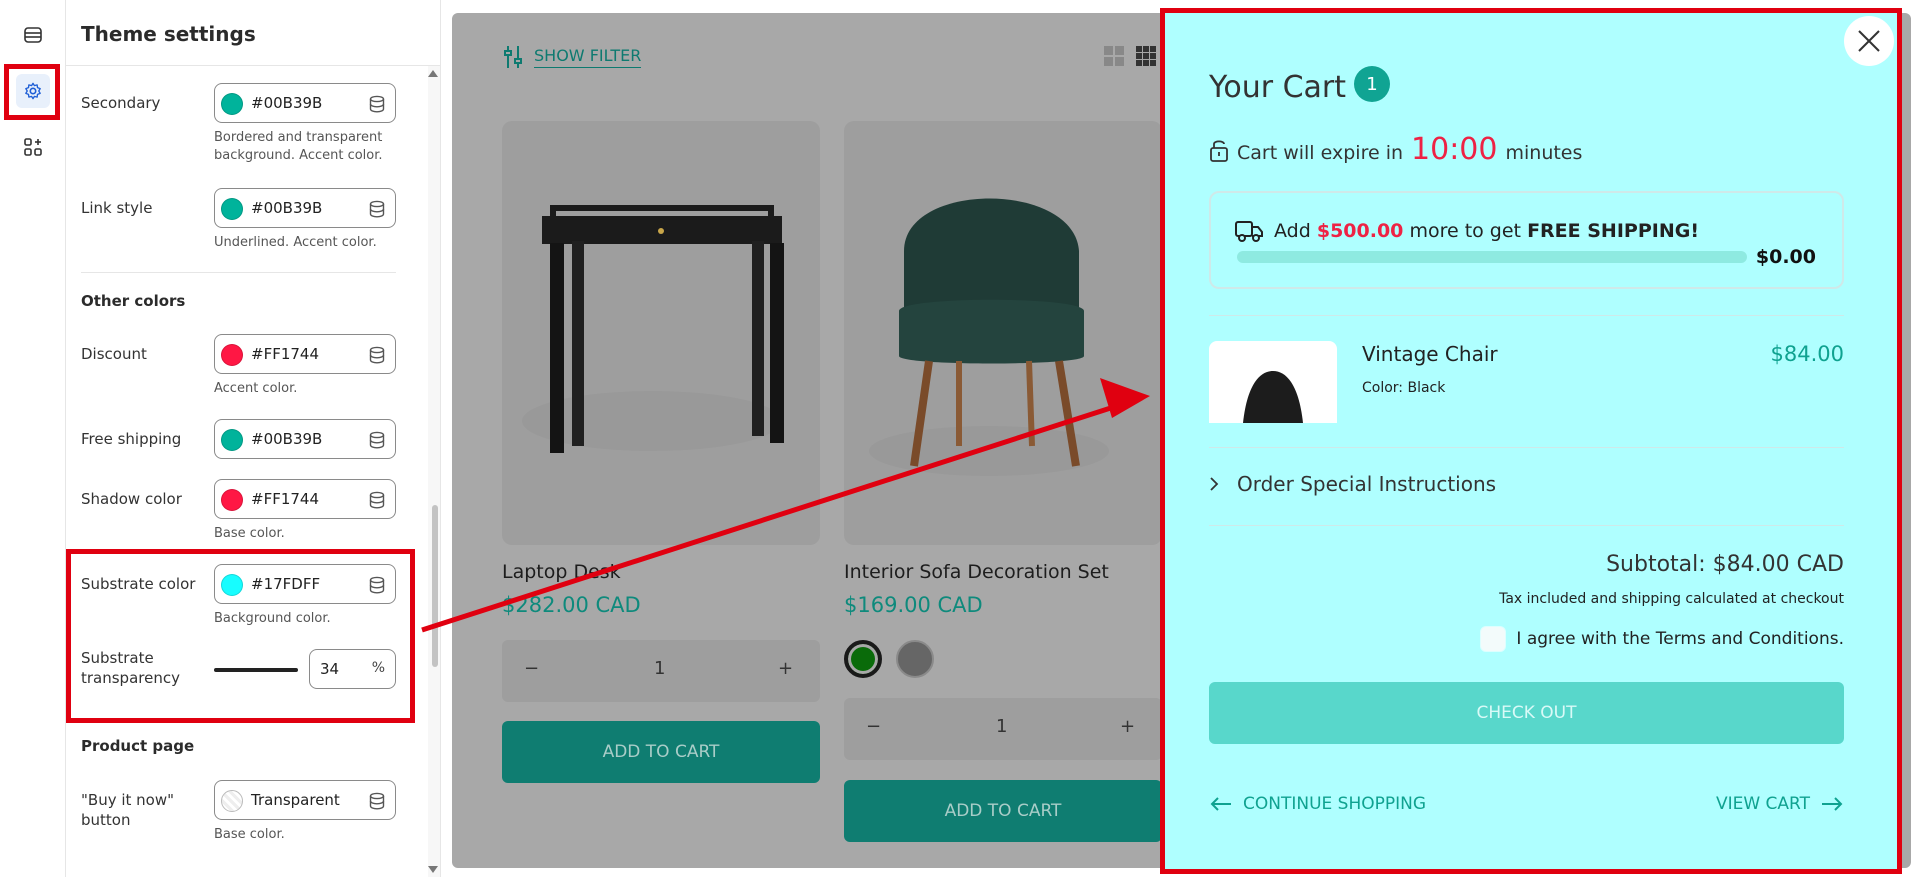 This screenshot has height=877, width=1919. I want to click on annotation-arrow, so click(785, 505).